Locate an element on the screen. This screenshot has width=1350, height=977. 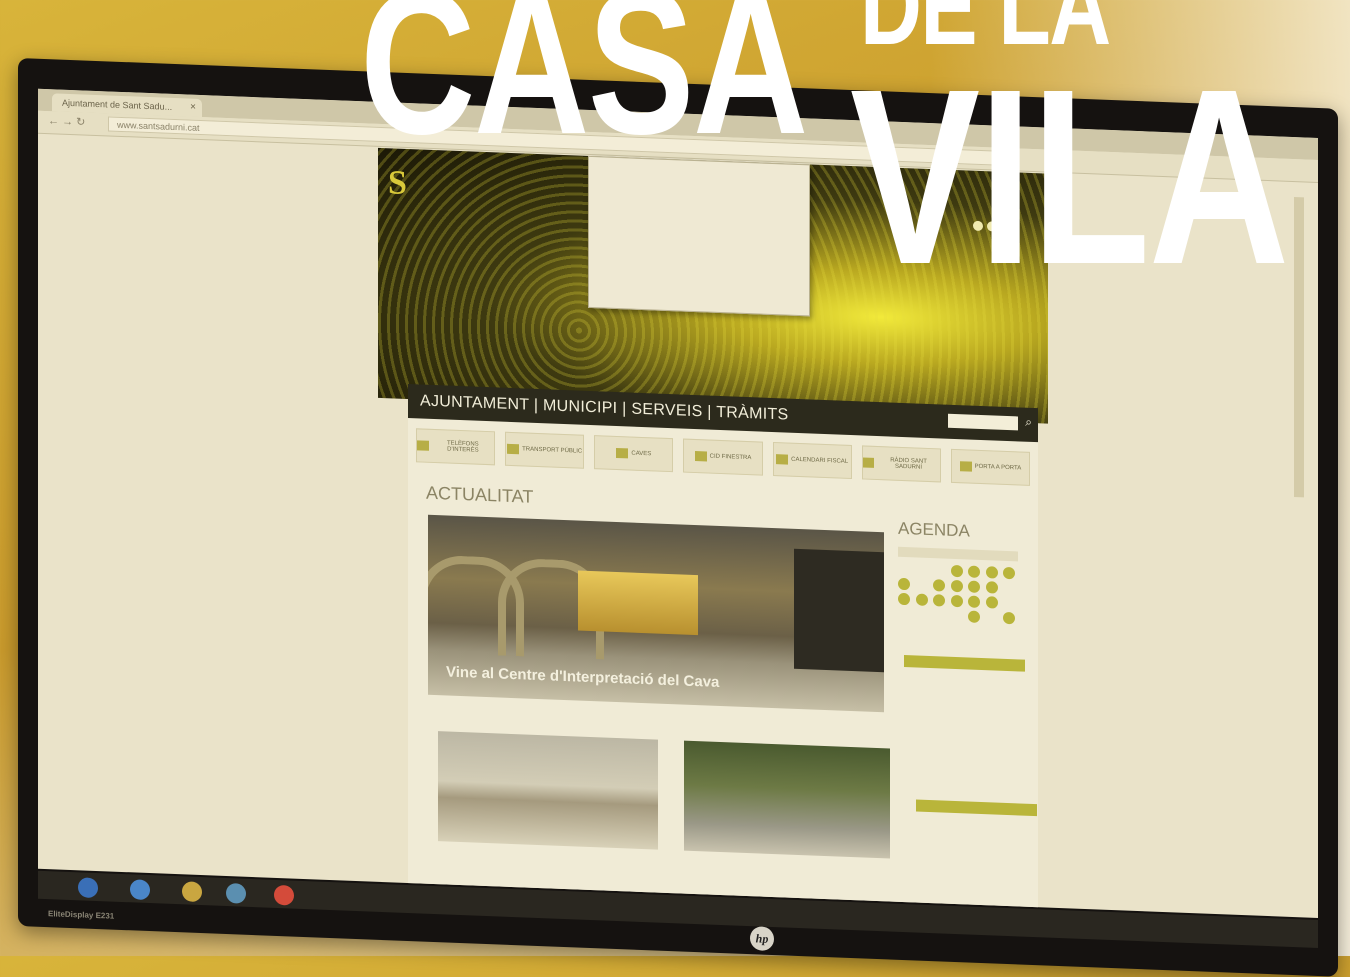
scrollbar is located at coordinates (1299, 347).